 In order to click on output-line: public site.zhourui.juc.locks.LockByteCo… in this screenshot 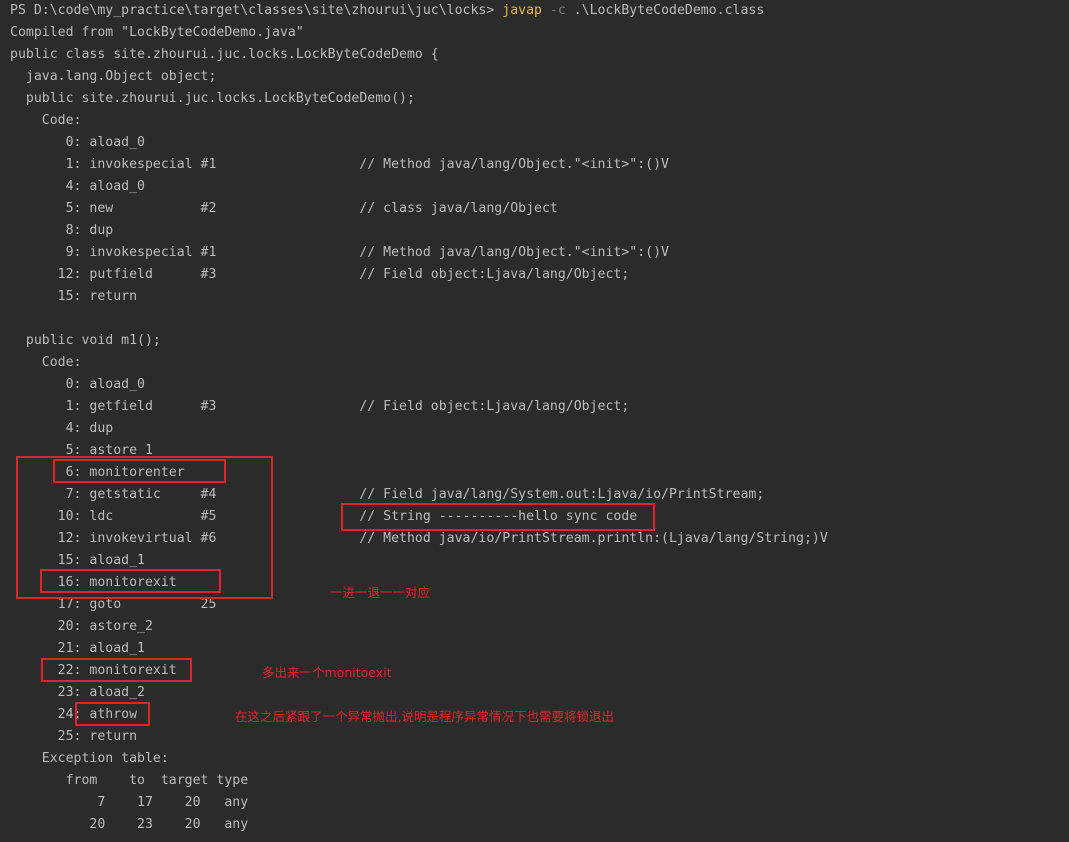, I will do `click(212, 98)`.